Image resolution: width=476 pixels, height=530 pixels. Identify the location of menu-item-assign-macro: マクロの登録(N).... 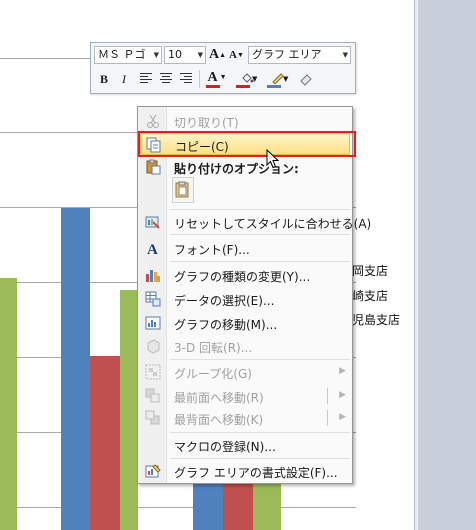
(245, 445).